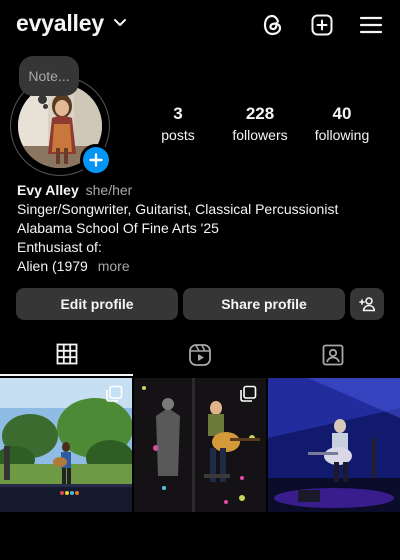 The height and width of the screenshot is (560, 400). What do you see at coordinates (342, 113) in the screenshot?
I see `following-value: 40` at bounding box center [342, 113].